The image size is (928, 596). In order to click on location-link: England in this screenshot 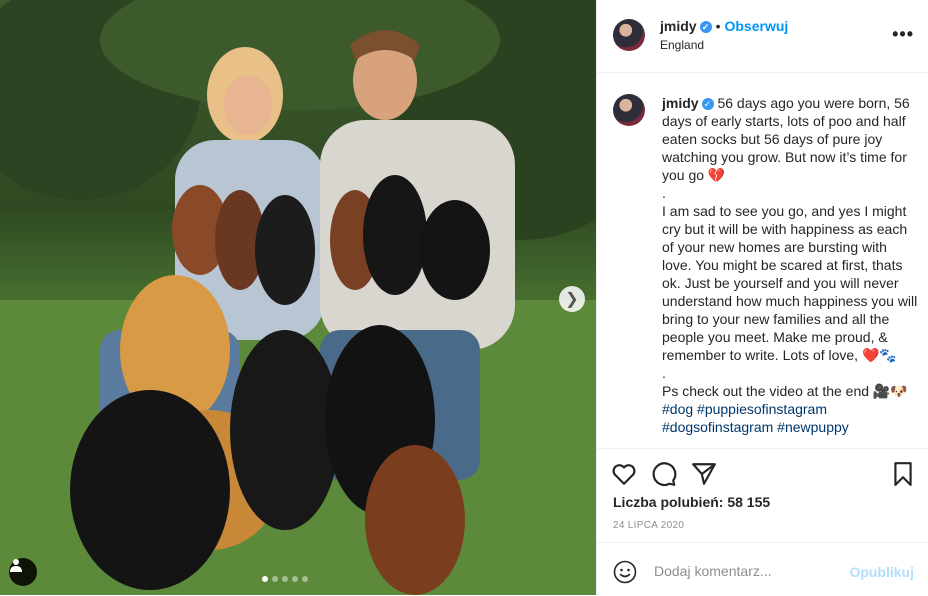, I will do `click(682, 45)`.